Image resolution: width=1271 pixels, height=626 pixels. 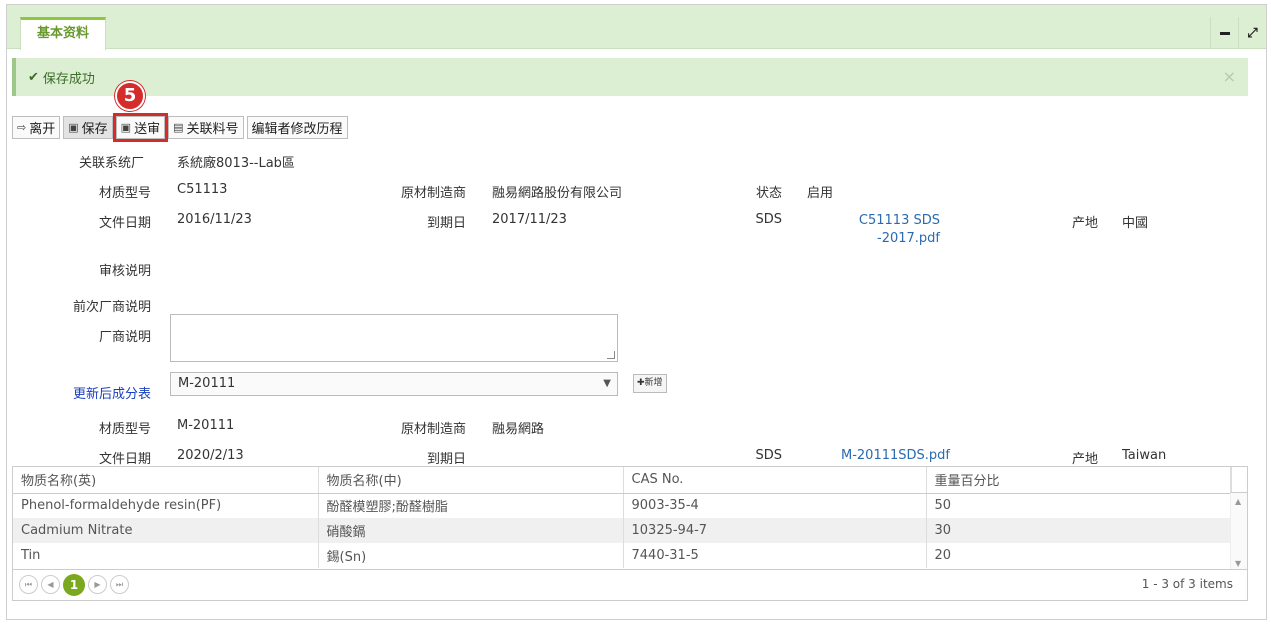 I want to click on pager: ⏮ ◀ 1 ▶ ⏭ 1 - 3 of 3 items, so click(x=630, y=585).